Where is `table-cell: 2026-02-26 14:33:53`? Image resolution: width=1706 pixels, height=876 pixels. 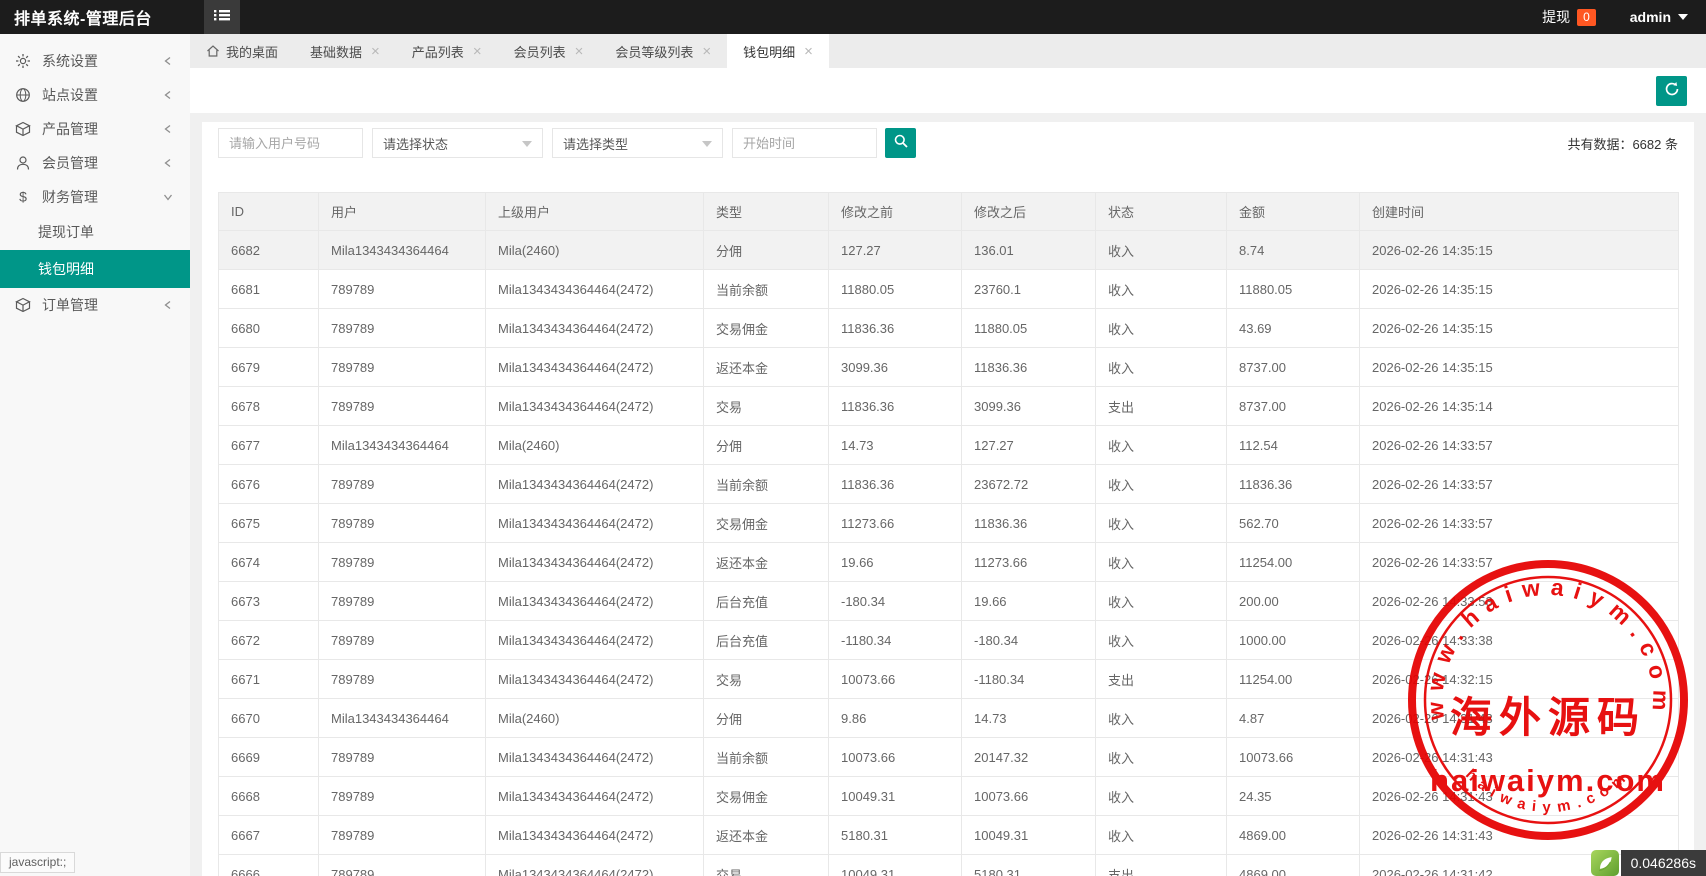 table-cell: 2026-02-26 14:33:53 is located at coordinates (1519, 601).